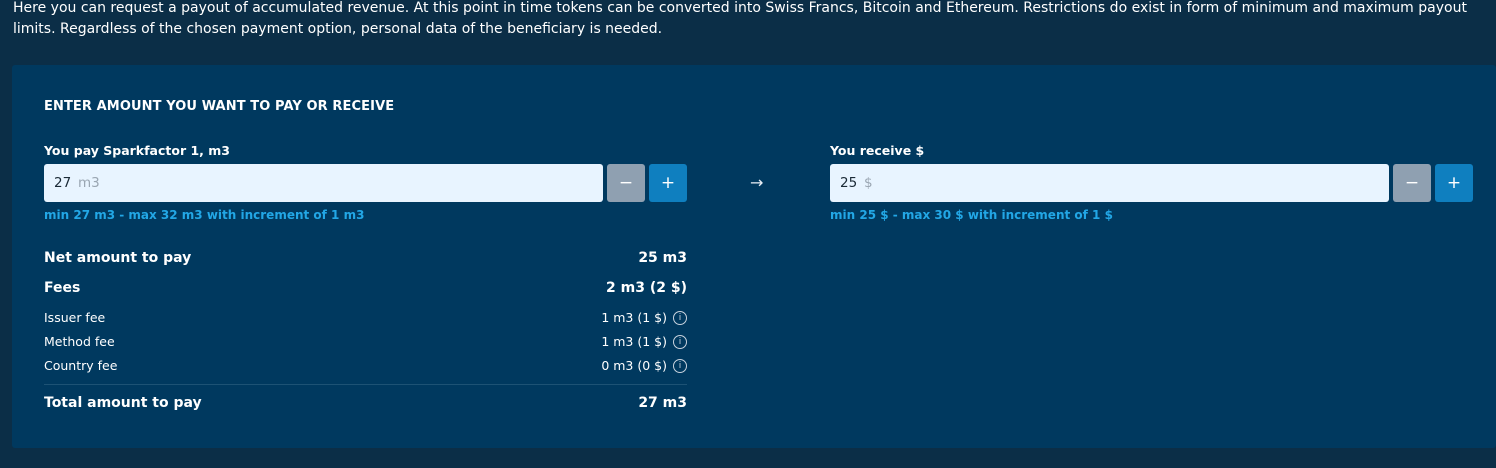 Image resolution: width=1496 pixels, height=468 pixels. I want to click on fees-value: 2 m3 (2 $), so click(646, 288).